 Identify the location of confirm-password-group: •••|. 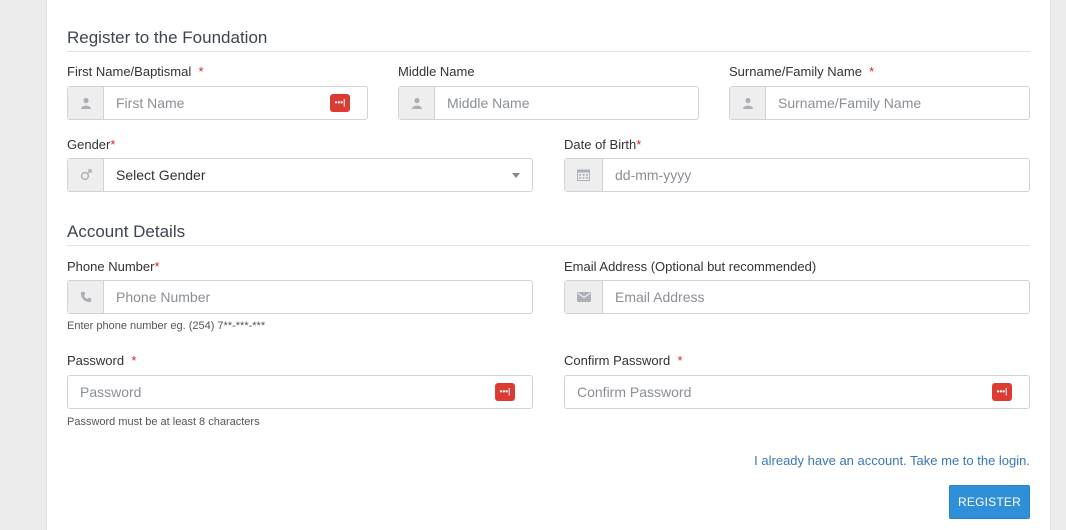
(797, 392).